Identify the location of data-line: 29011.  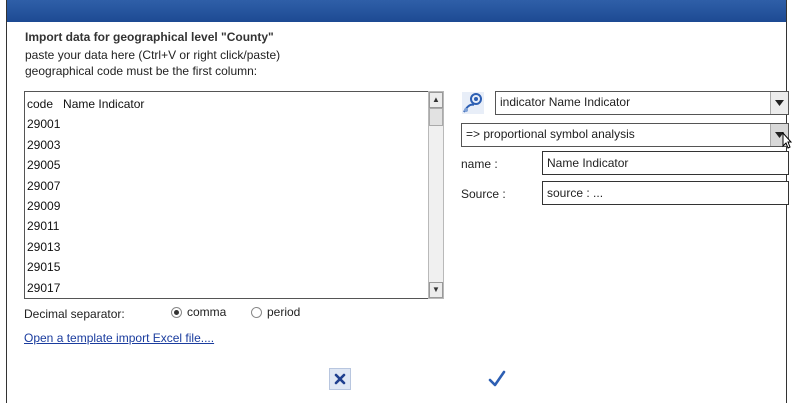
(43, 226).